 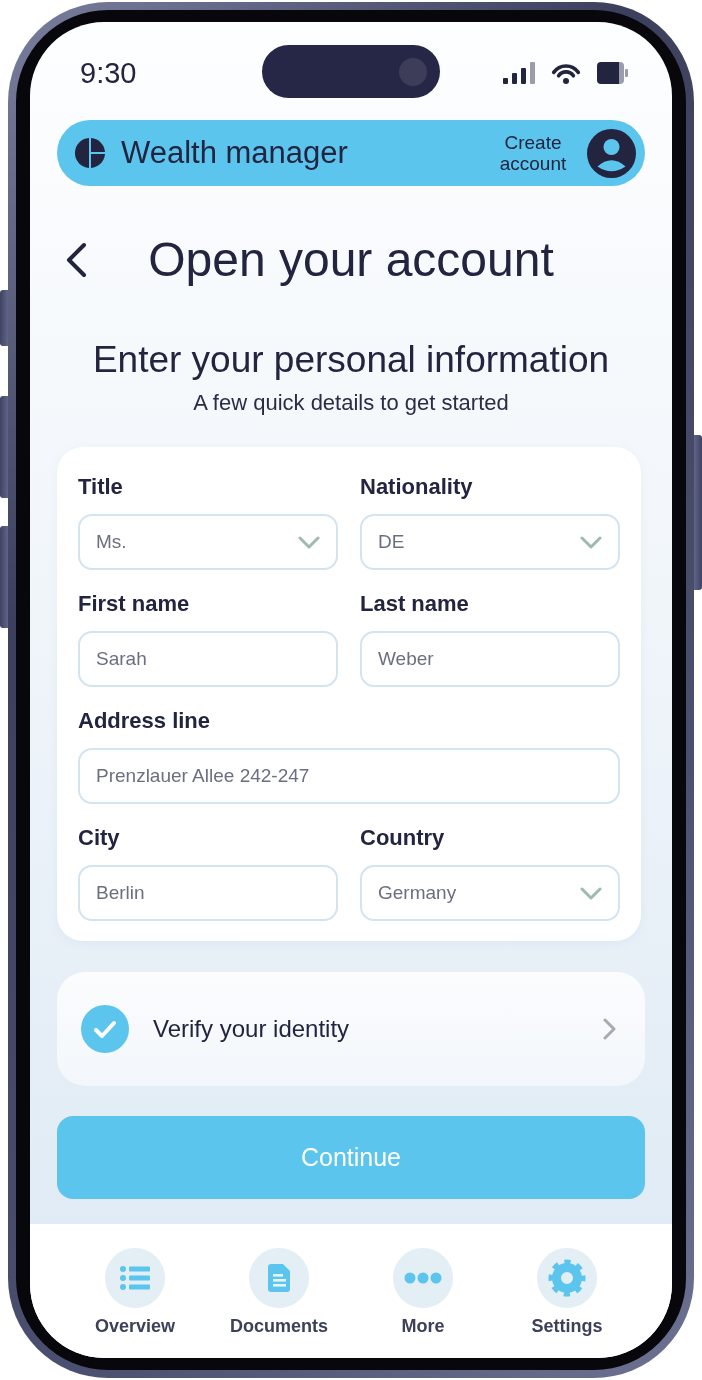 I want to click on field-label: Nationality, so click(x=417, y=487).